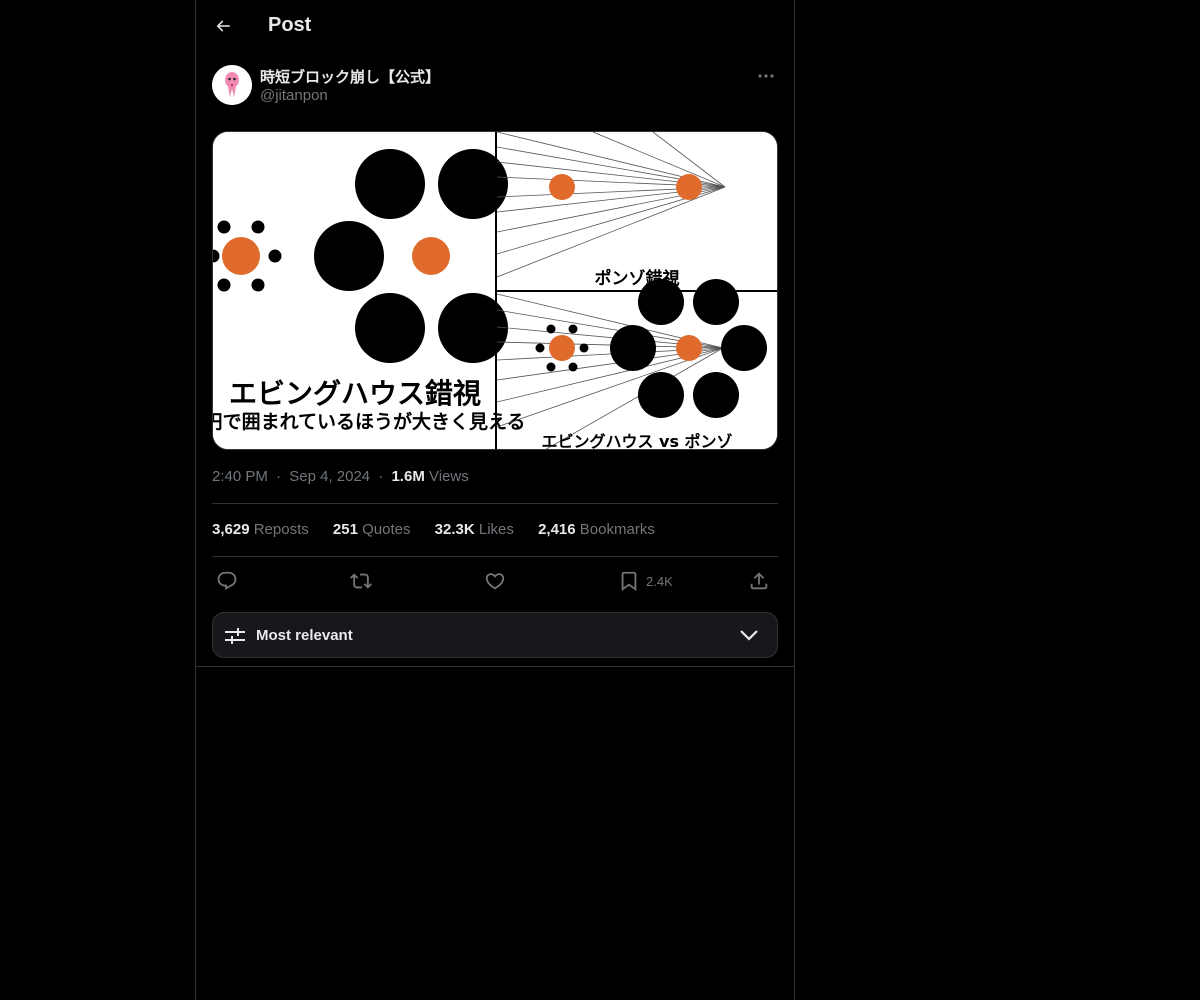 The width and height of the screenshot is (1200, 1000). I want to click on heart-icon, so click(495, 581).